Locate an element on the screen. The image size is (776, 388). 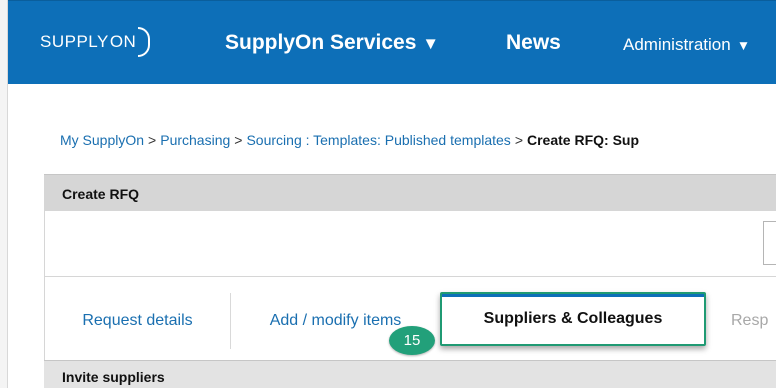
tab-request-details: Request details is located at coordinates (138, 321).